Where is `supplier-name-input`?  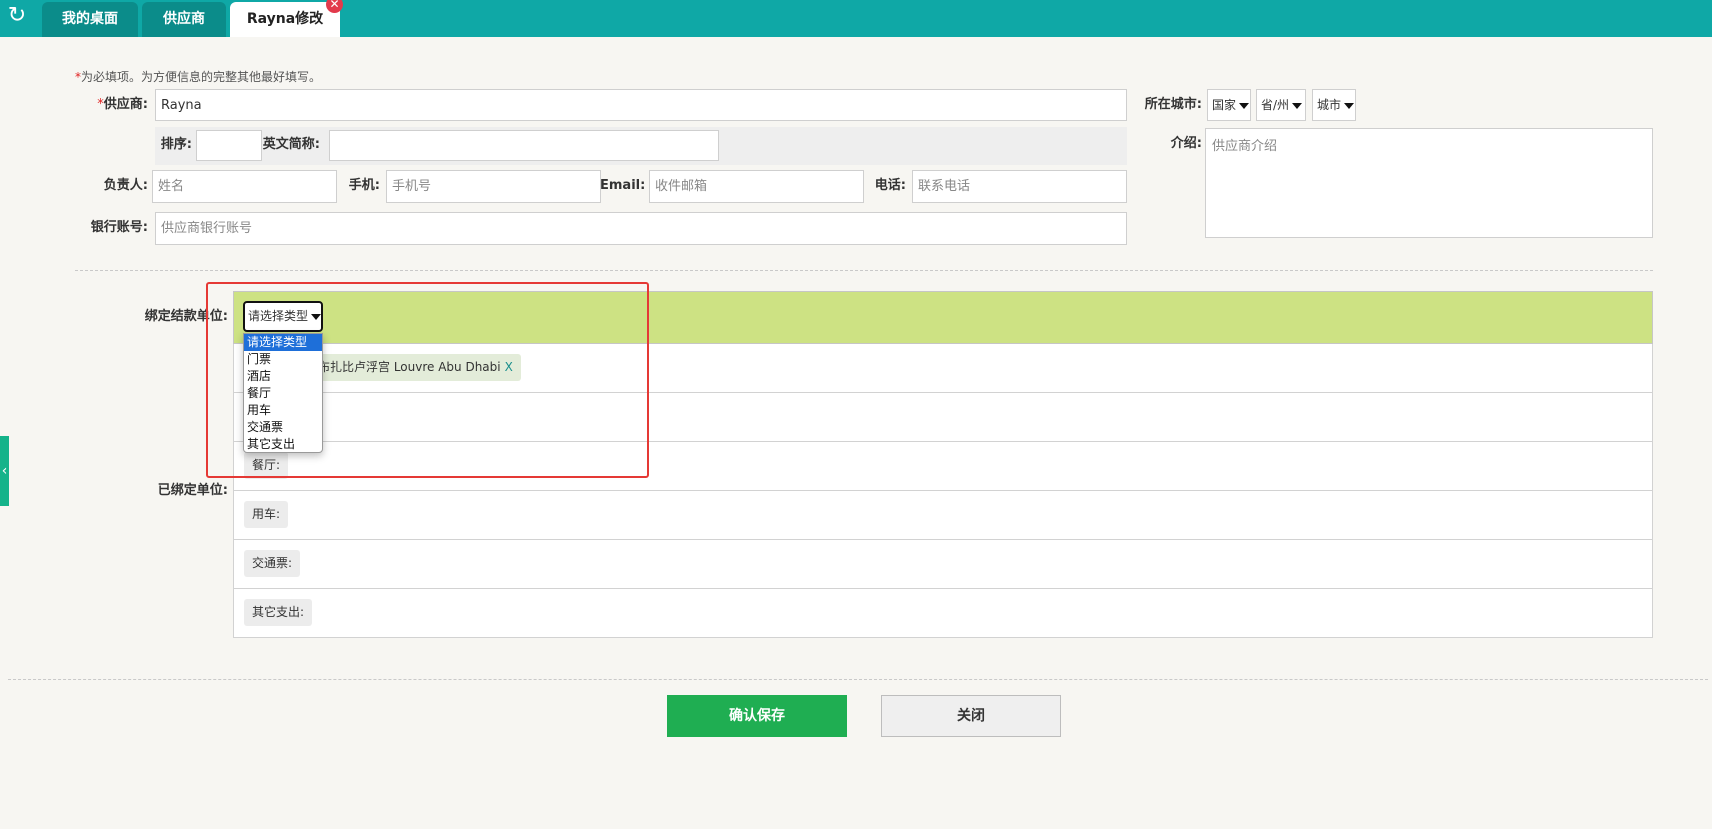
supplier-name-input is located at coordinates (641, 105).